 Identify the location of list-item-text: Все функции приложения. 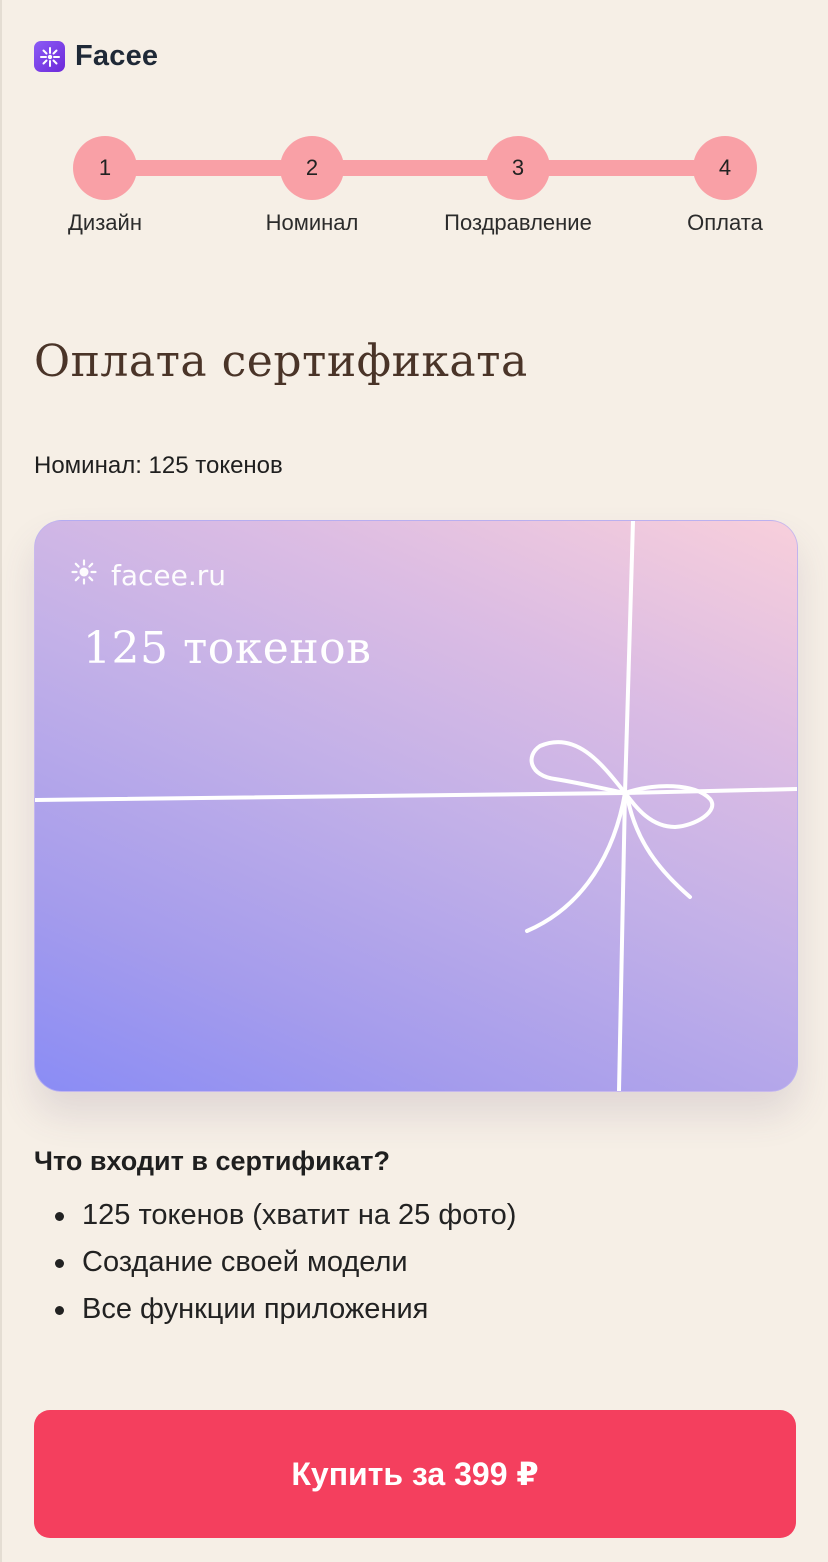
(255, 1309).